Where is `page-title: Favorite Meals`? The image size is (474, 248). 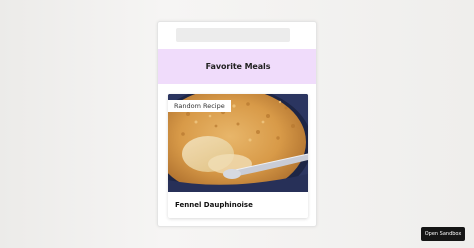
page-title: Favorite Meals is located at coordinates (238, 66).